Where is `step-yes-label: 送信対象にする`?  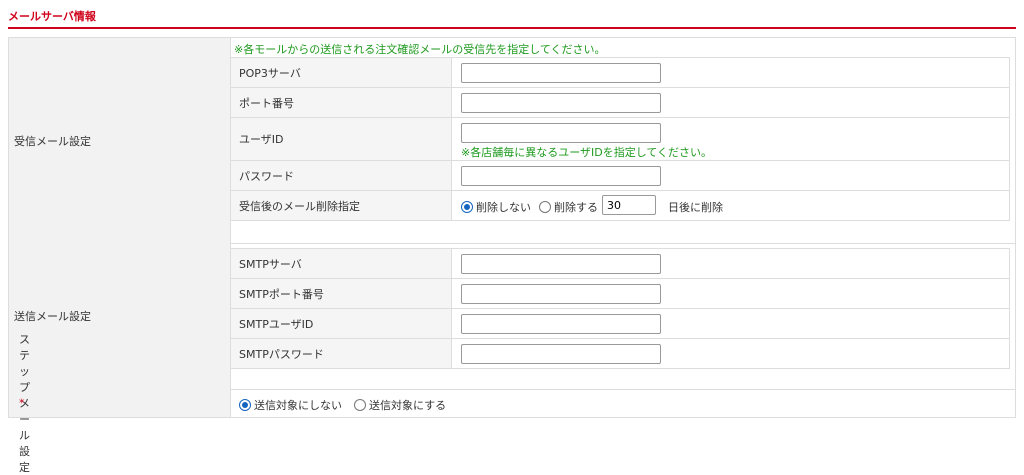
step-yes-label: 送信対象にする is located at coordinates (408, 405).